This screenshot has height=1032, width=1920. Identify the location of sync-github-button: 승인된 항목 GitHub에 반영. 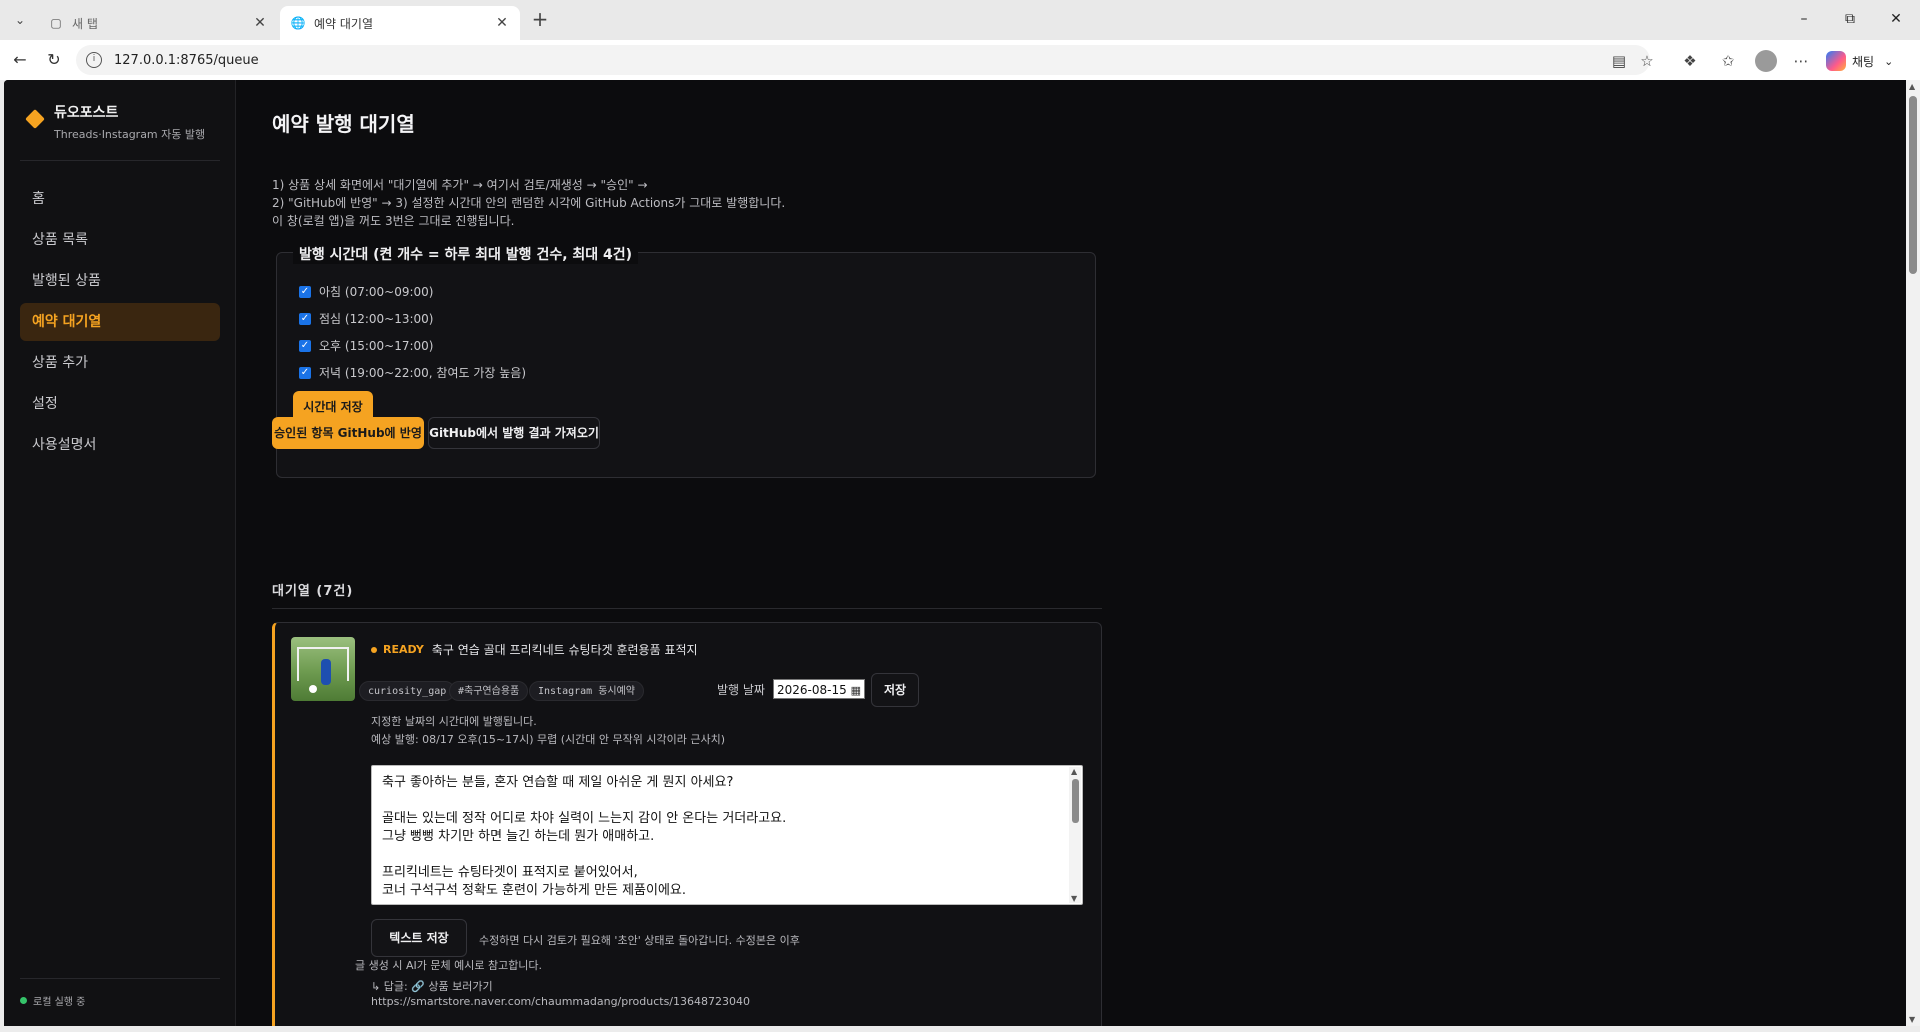
(348, 433).